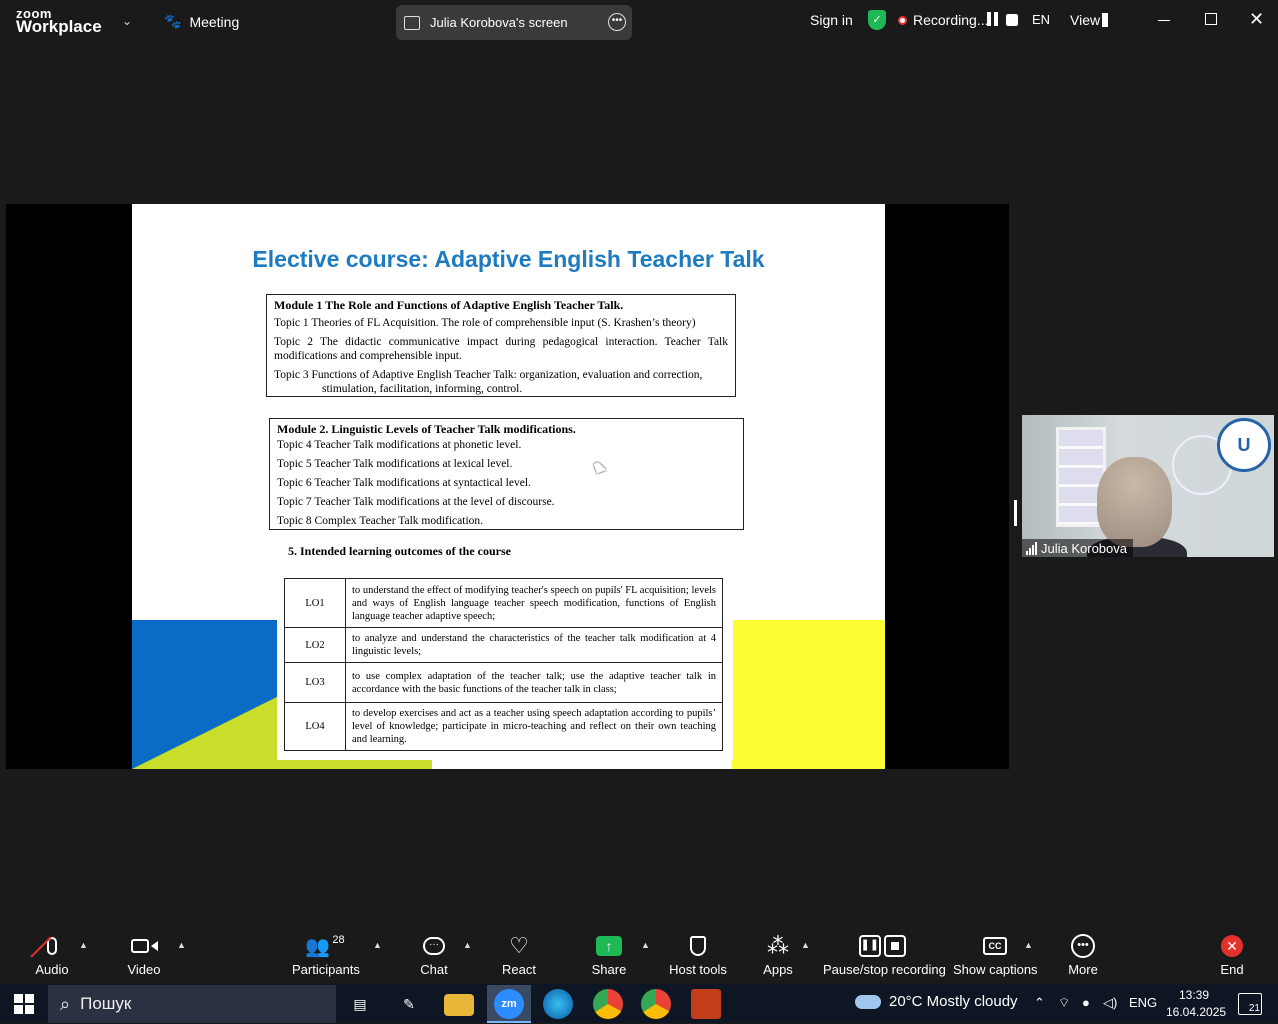  What do you see at coordinates (1064, 1003) in the screenshot?
I see `wifi-icon: ⌔` at bounding box center [1064, 1003].